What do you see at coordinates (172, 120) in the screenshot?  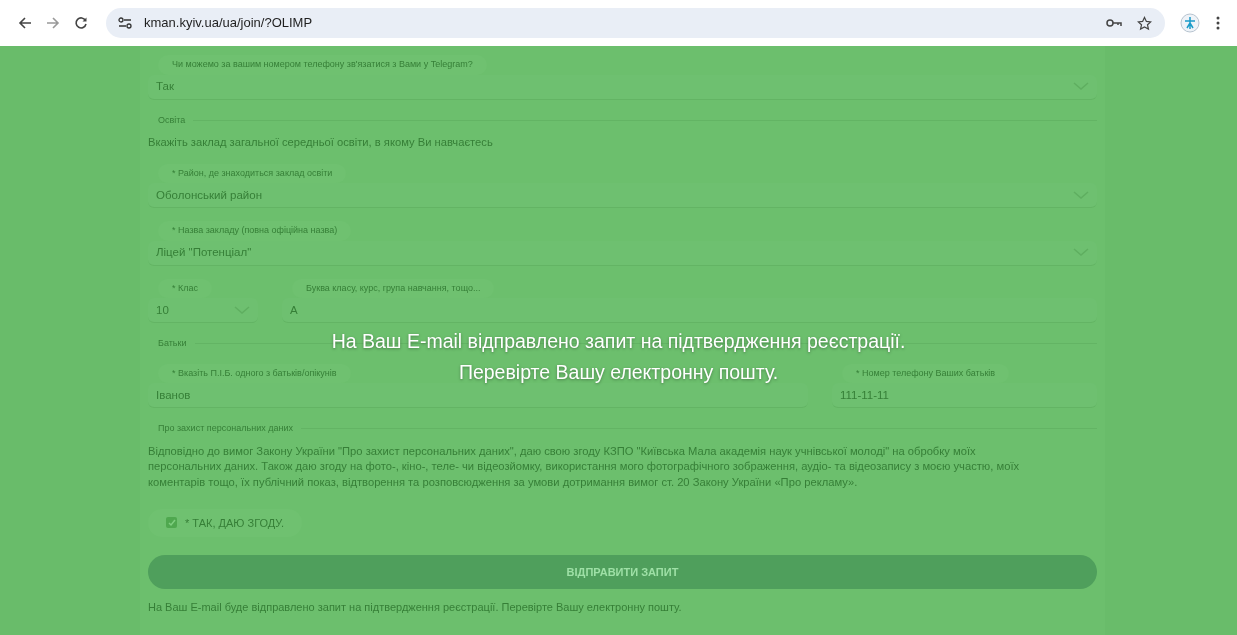 I see `section-legend: Освіта` at bounding box center [172, 120].